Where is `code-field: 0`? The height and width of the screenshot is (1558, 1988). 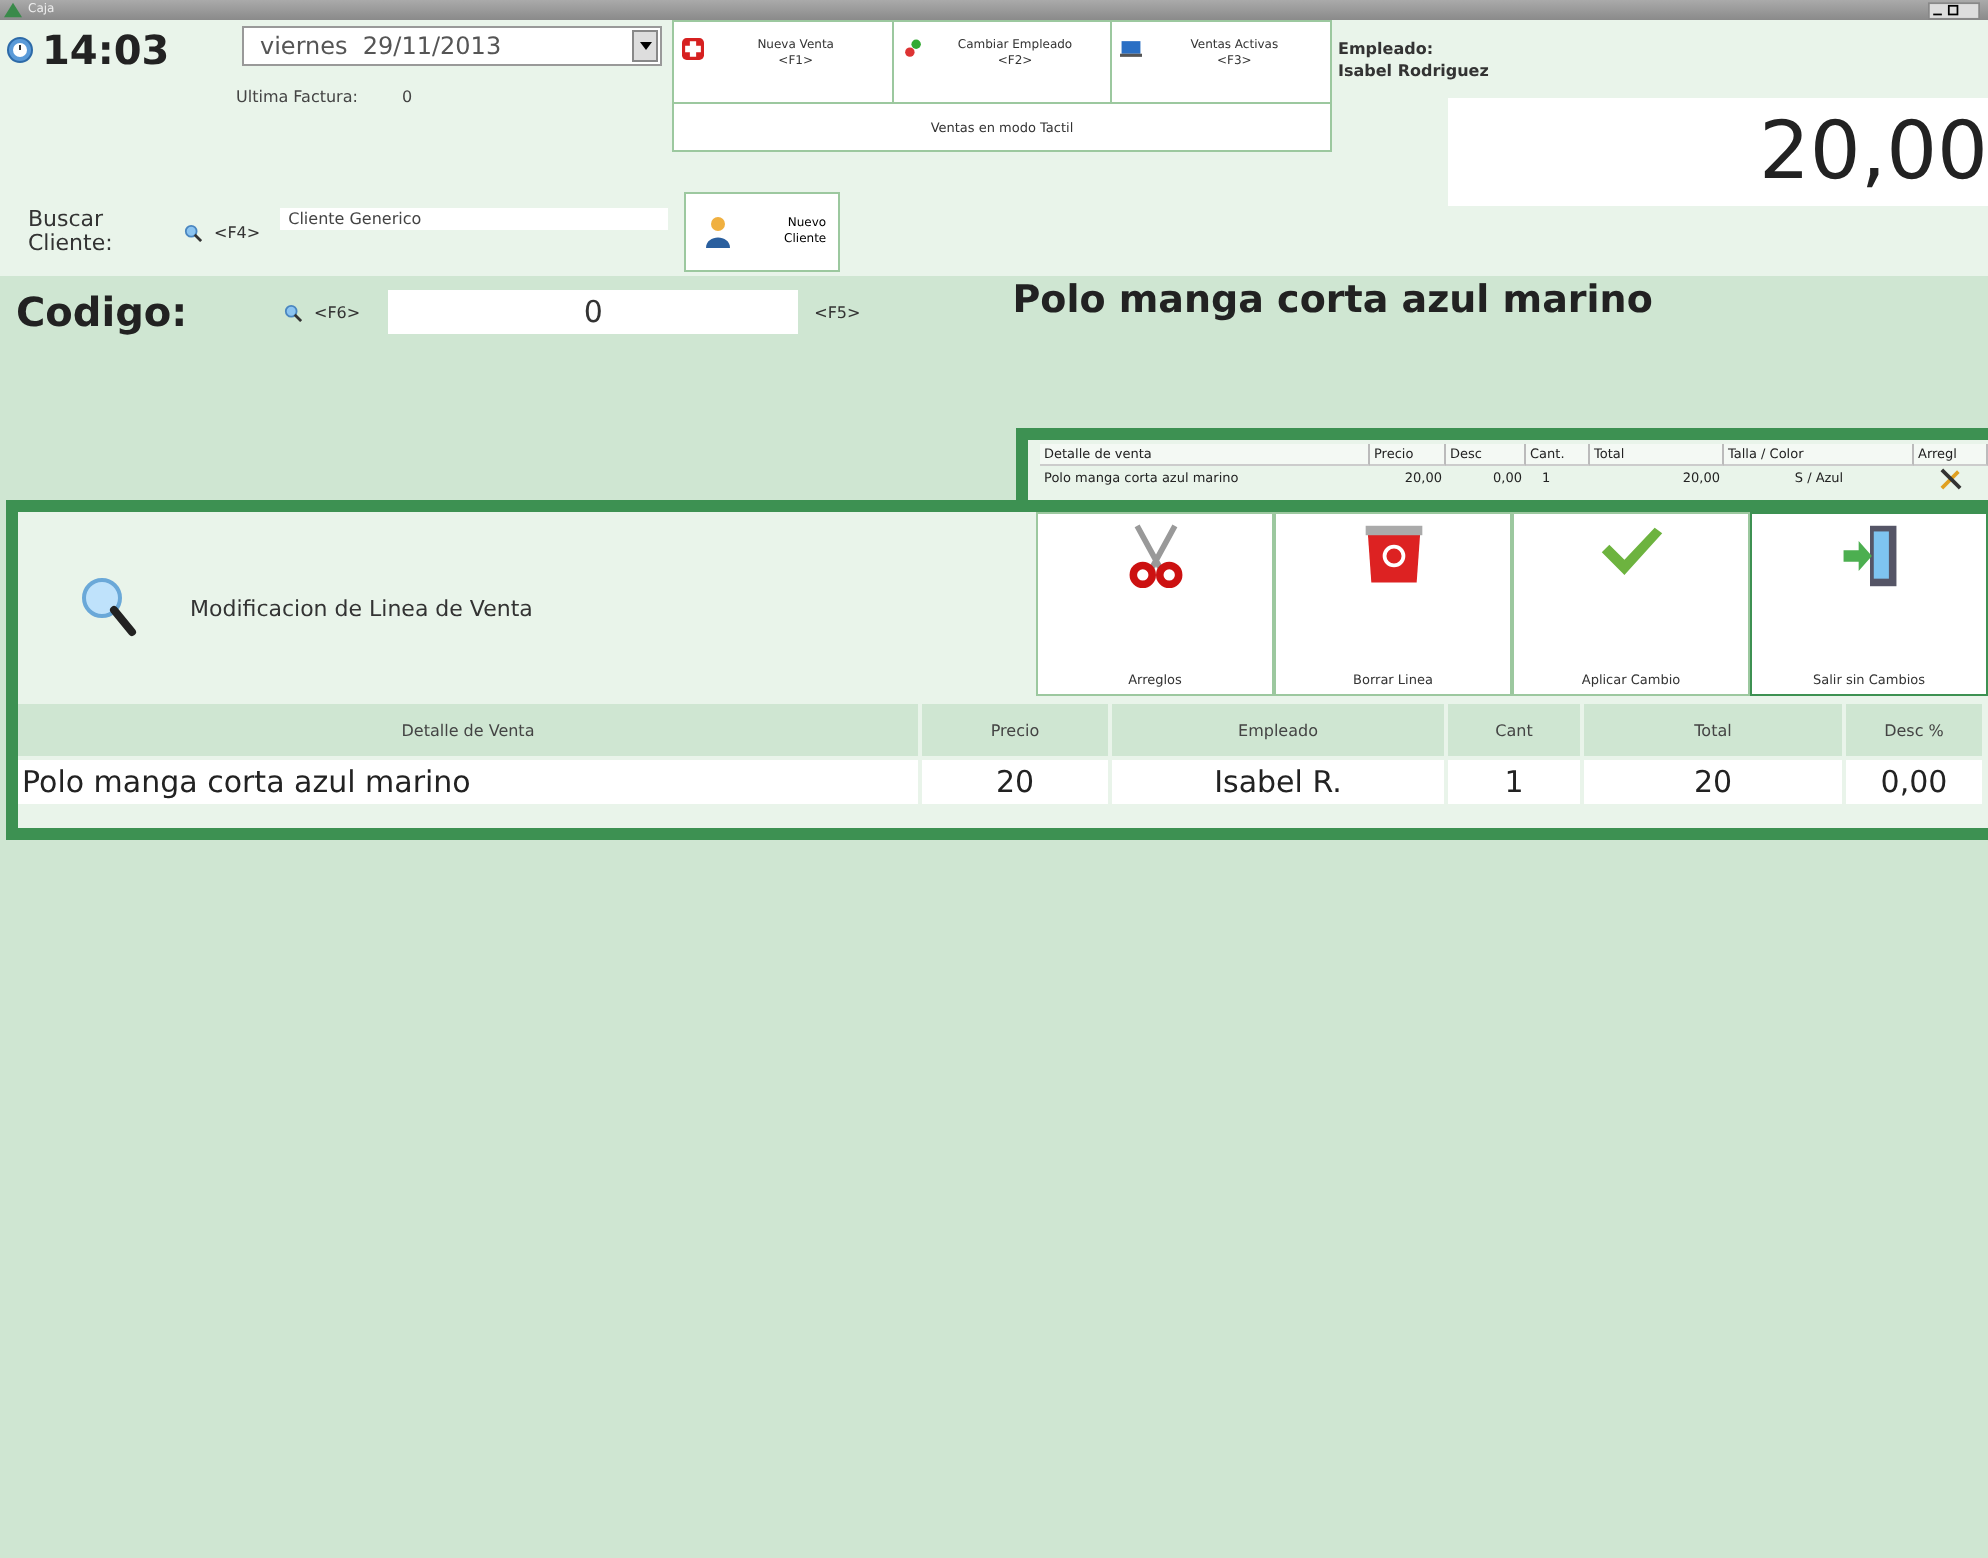
code-field: 0 is located at coordinates (593, 312).